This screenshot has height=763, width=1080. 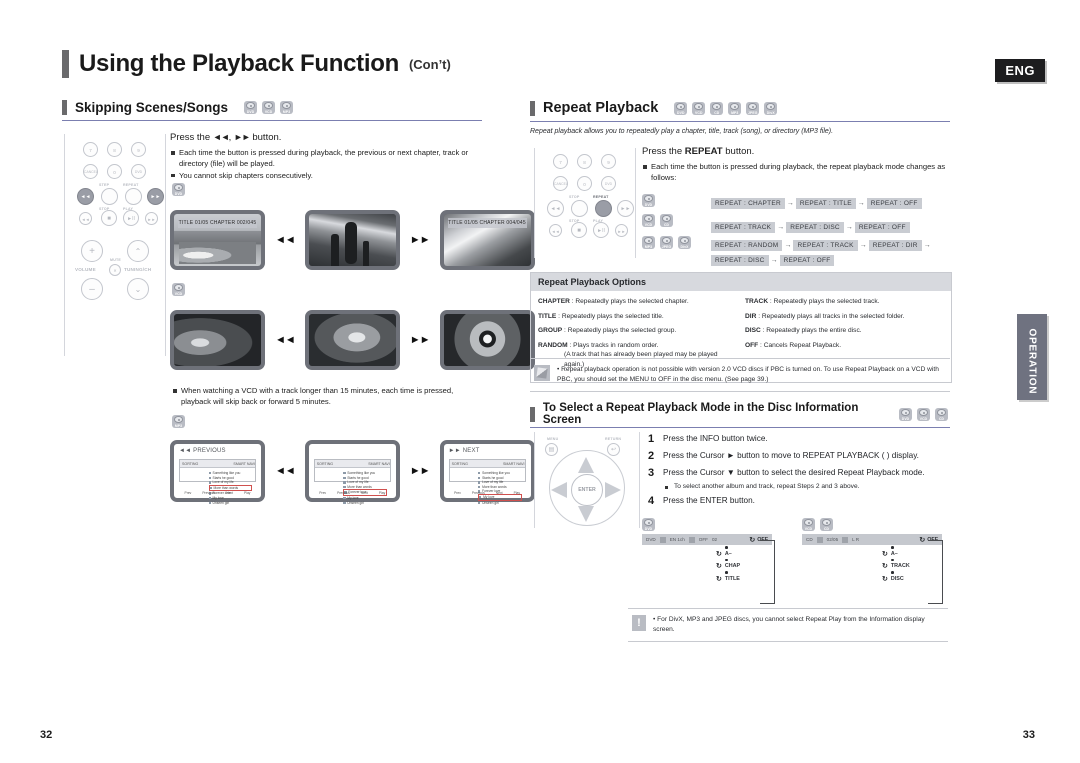 What do you see at coordinates (574, 197) in the screenshot?
I see `remote-label-step: STOP` at bounding box center [574, 197].